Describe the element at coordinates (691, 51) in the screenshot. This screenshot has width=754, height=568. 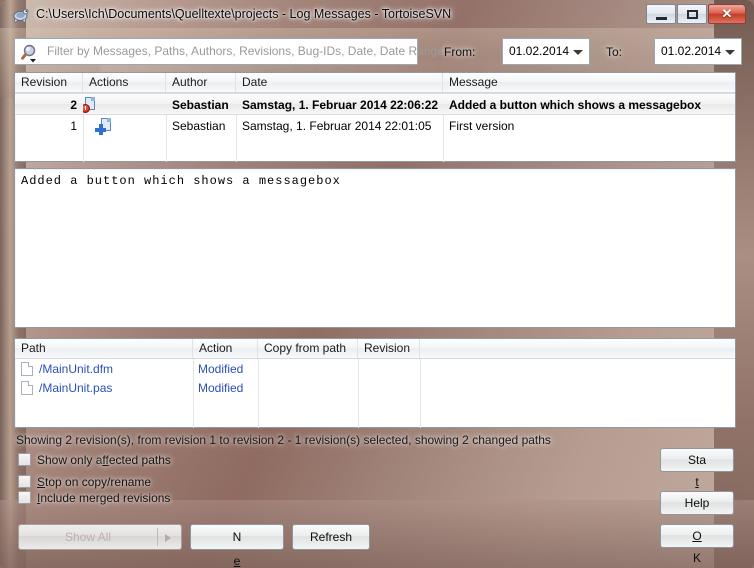
I see `to-date-value: 01.02.2014` at that location.